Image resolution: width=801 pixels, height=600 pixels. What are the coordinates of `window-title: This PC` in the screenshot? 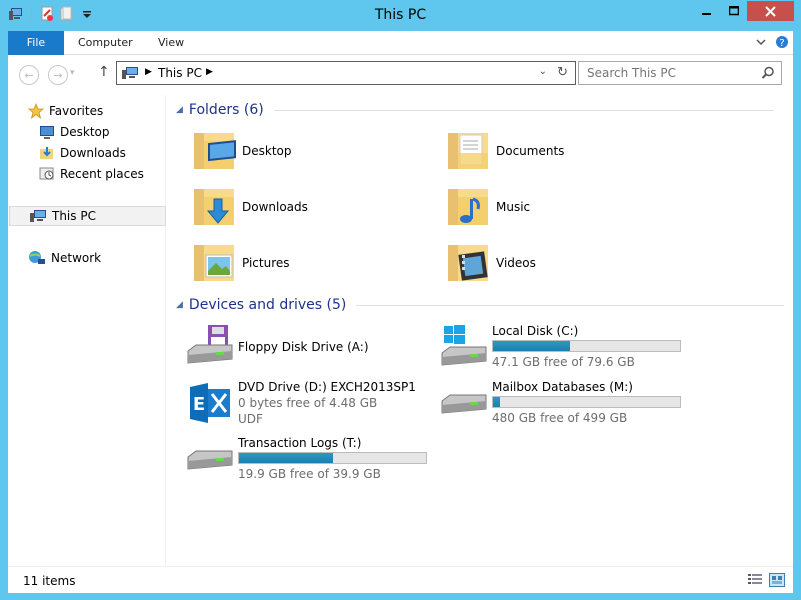 It's located at (400, 15).